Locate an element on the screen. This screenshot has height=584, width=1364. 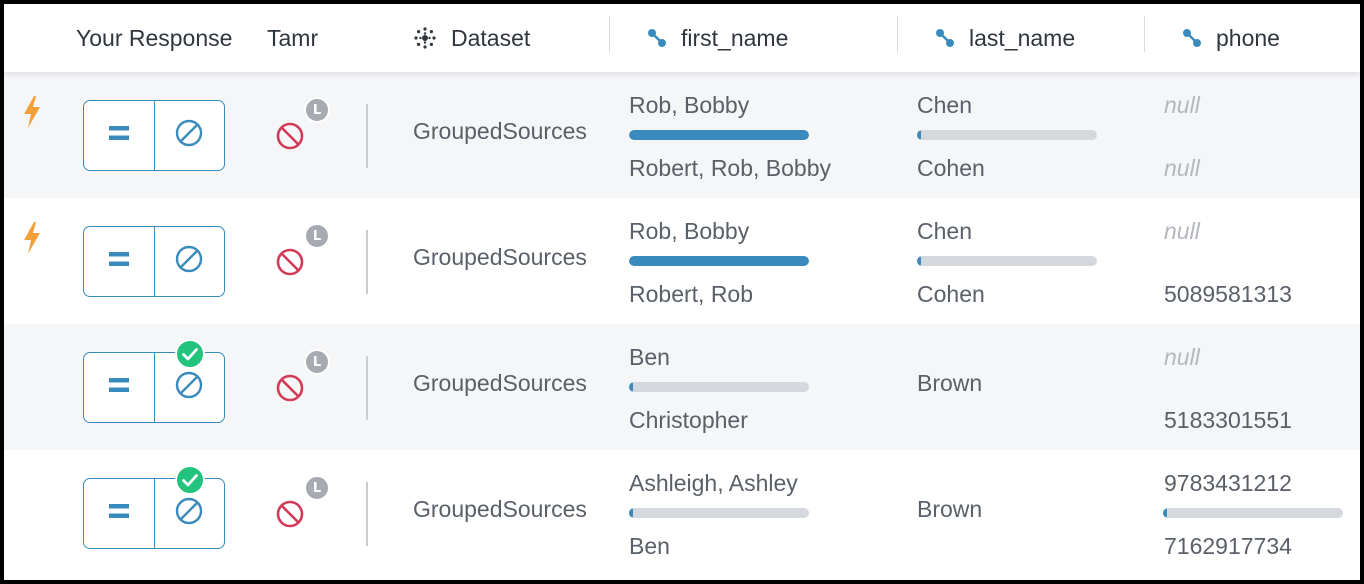
phone-bottom-value: 7162917734 is located at coordinates (1228, 546).